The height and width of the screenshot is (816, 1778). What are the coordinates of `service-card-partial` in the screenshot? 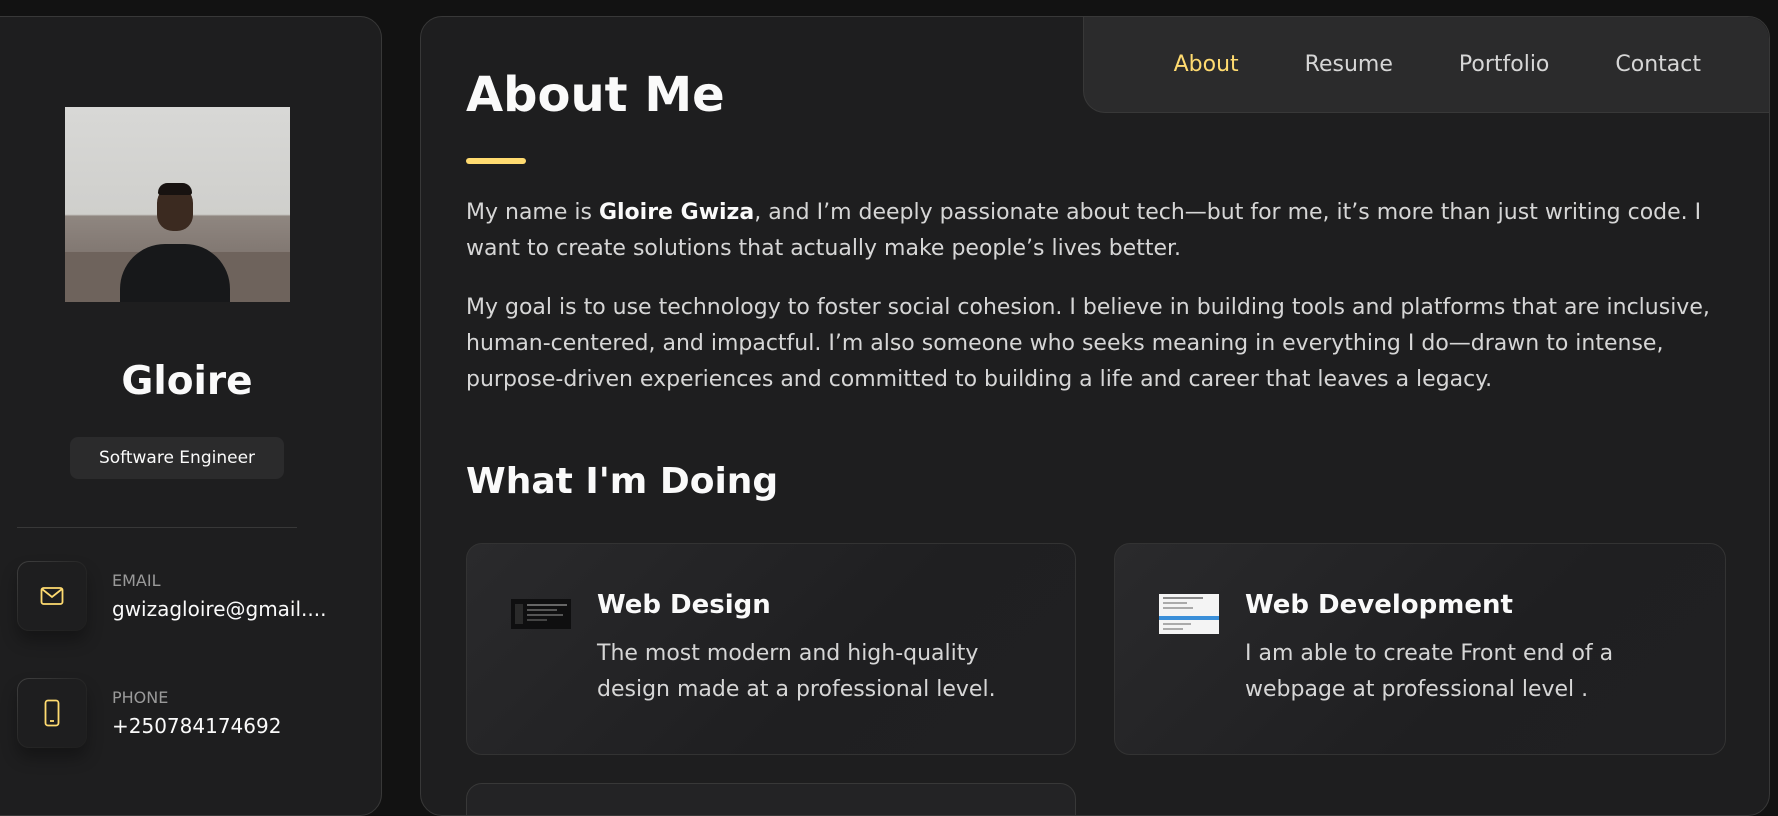 It's located at (771, 799).